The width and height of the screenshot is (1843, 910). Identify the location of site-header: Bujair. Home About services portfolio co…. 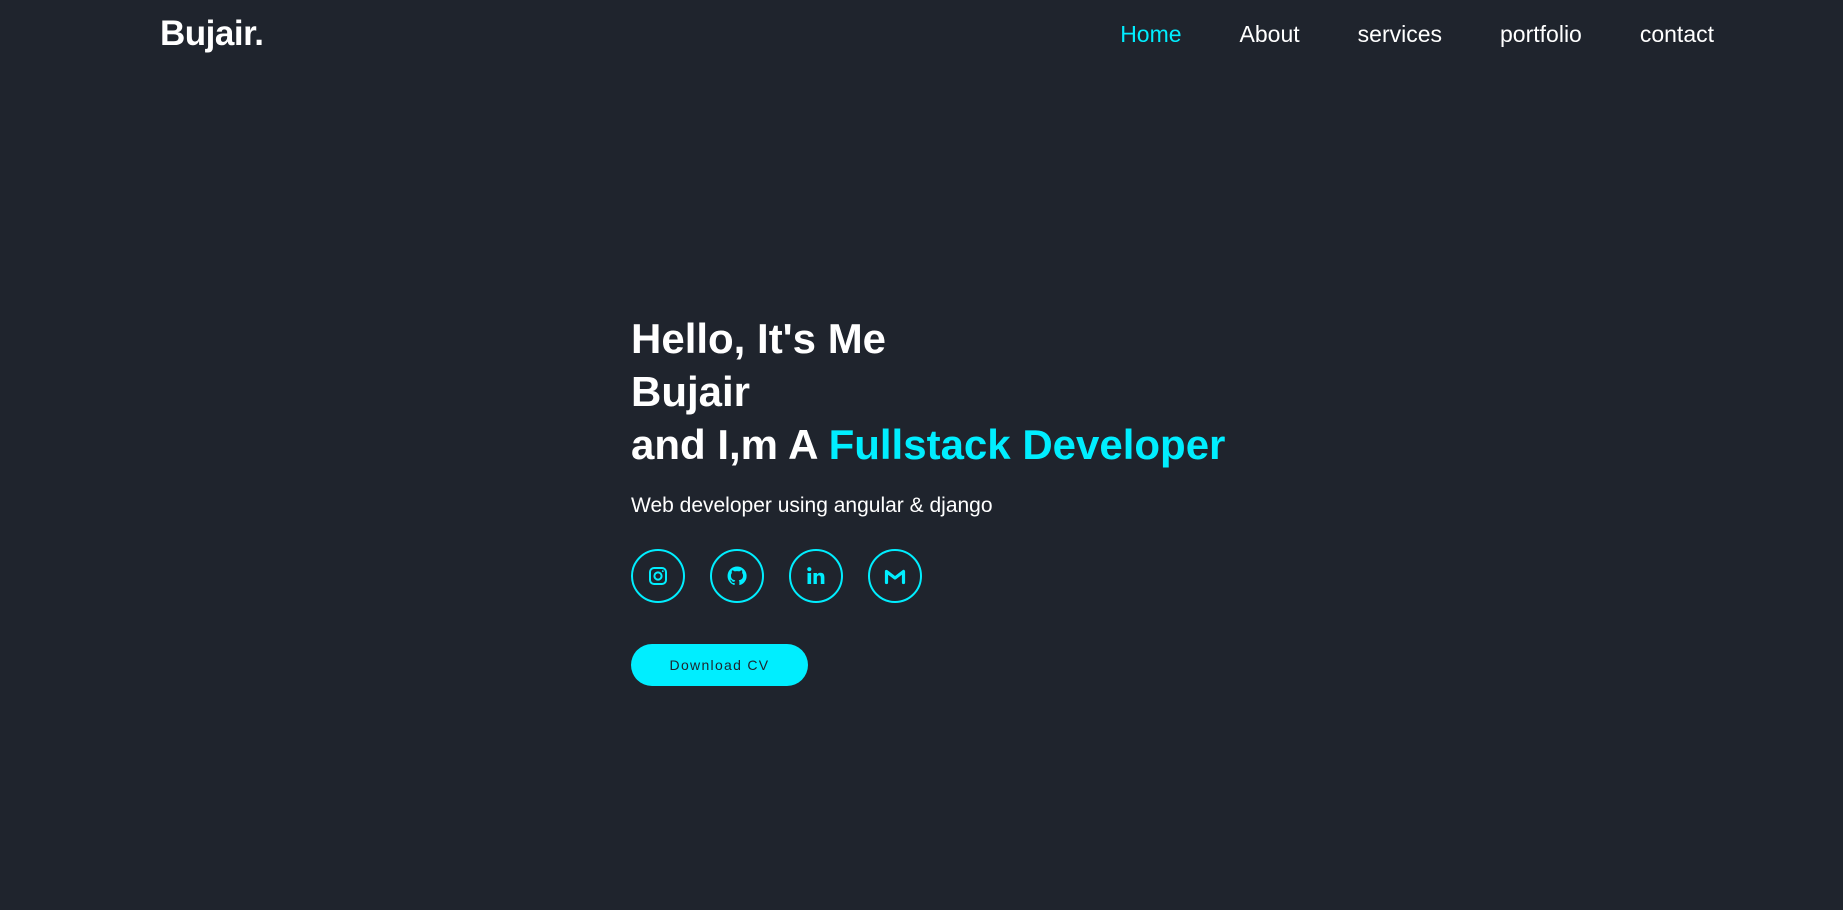
(921, 35).